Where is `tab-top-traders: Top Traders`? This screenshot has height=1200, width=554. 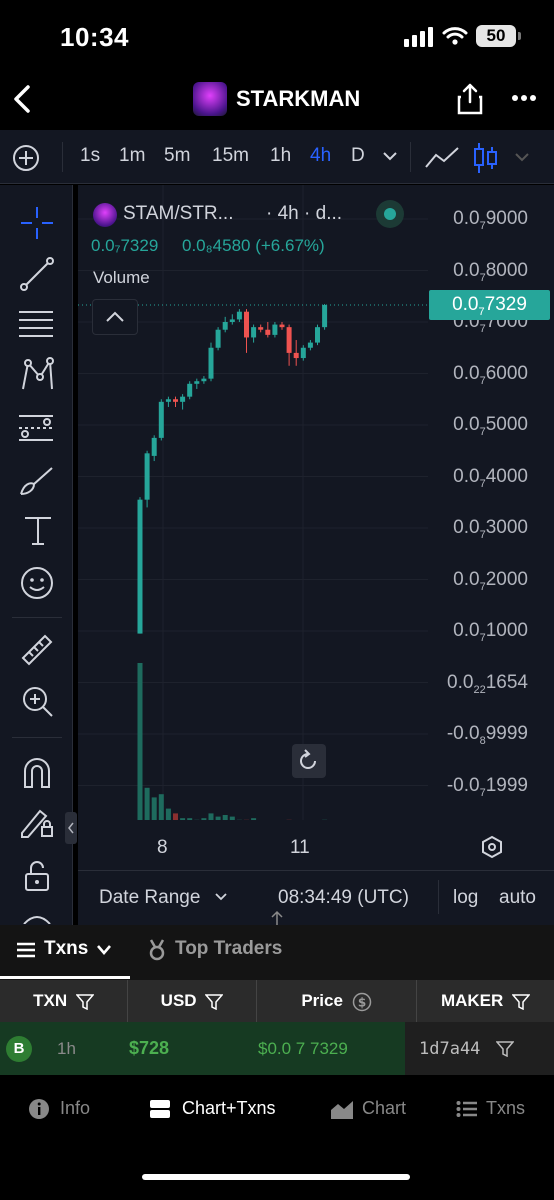
tab-top-traders: Top Traders is located at coordinates (228, 949).